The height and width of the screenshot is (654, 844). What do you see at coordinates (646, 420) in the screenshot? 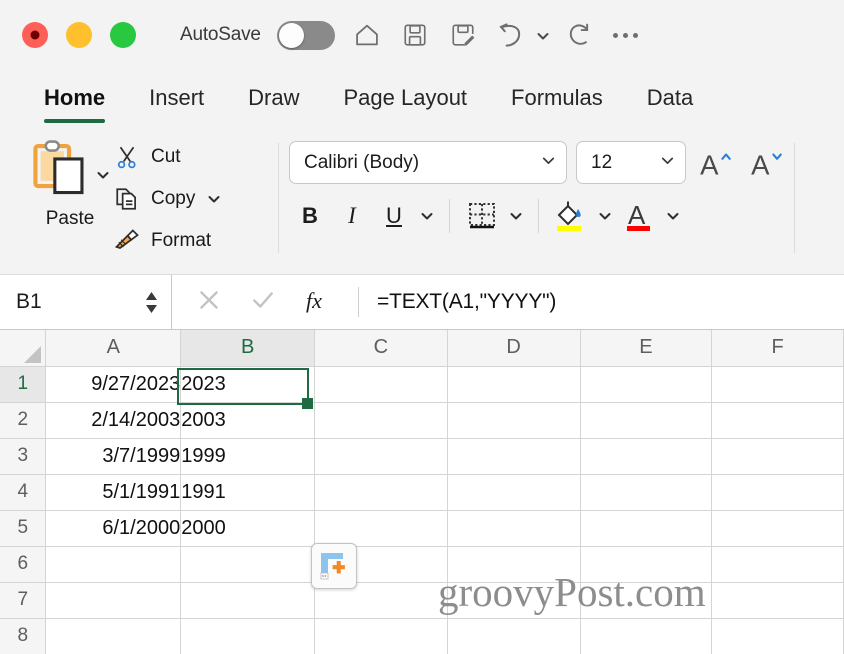
I see `cell-e2` at bounding box center [646, 420].